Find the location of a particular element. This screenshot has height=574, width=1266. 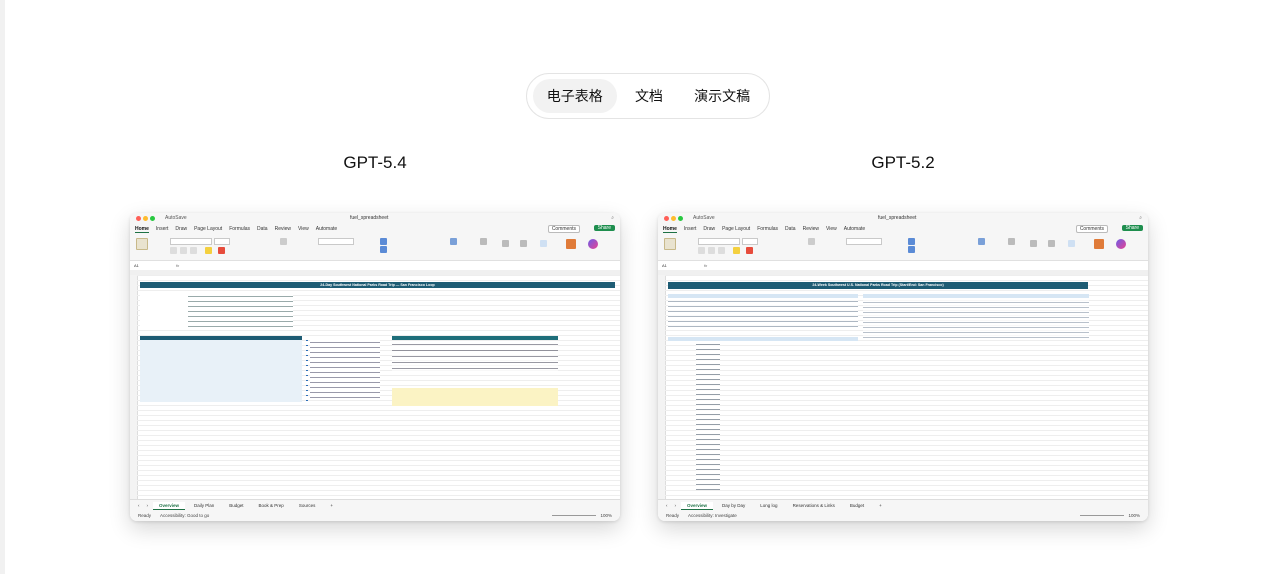

sheet-tab-book-prep: Book & Prep is located at coordinates (271, 505).